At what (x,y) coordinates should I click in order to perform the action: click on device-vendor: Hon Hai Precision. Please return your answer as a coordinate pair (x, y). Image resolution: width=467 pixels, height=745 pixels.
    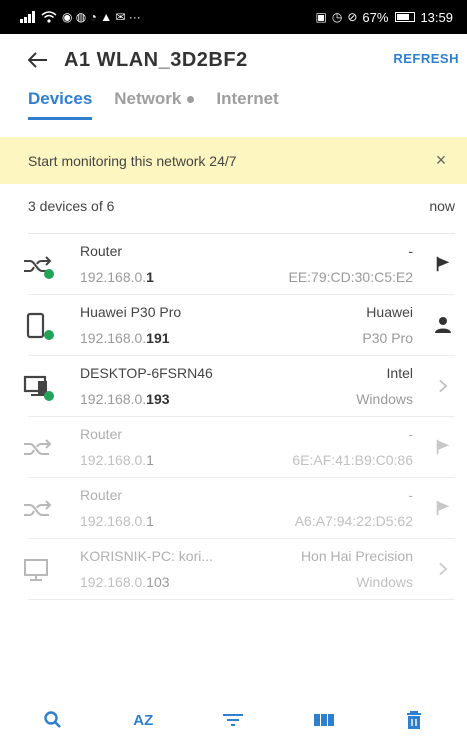
    Looking at the image, I should click on (356, 556).